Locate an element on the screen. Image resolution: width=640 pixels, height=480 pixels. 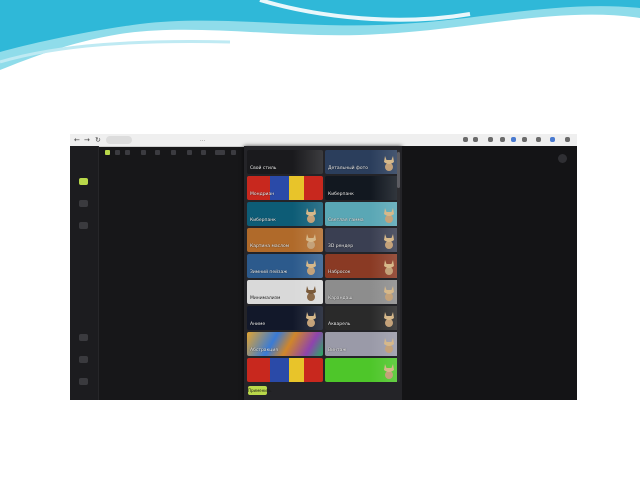
slide-wave-decoration is located at coordinates (320, 35).